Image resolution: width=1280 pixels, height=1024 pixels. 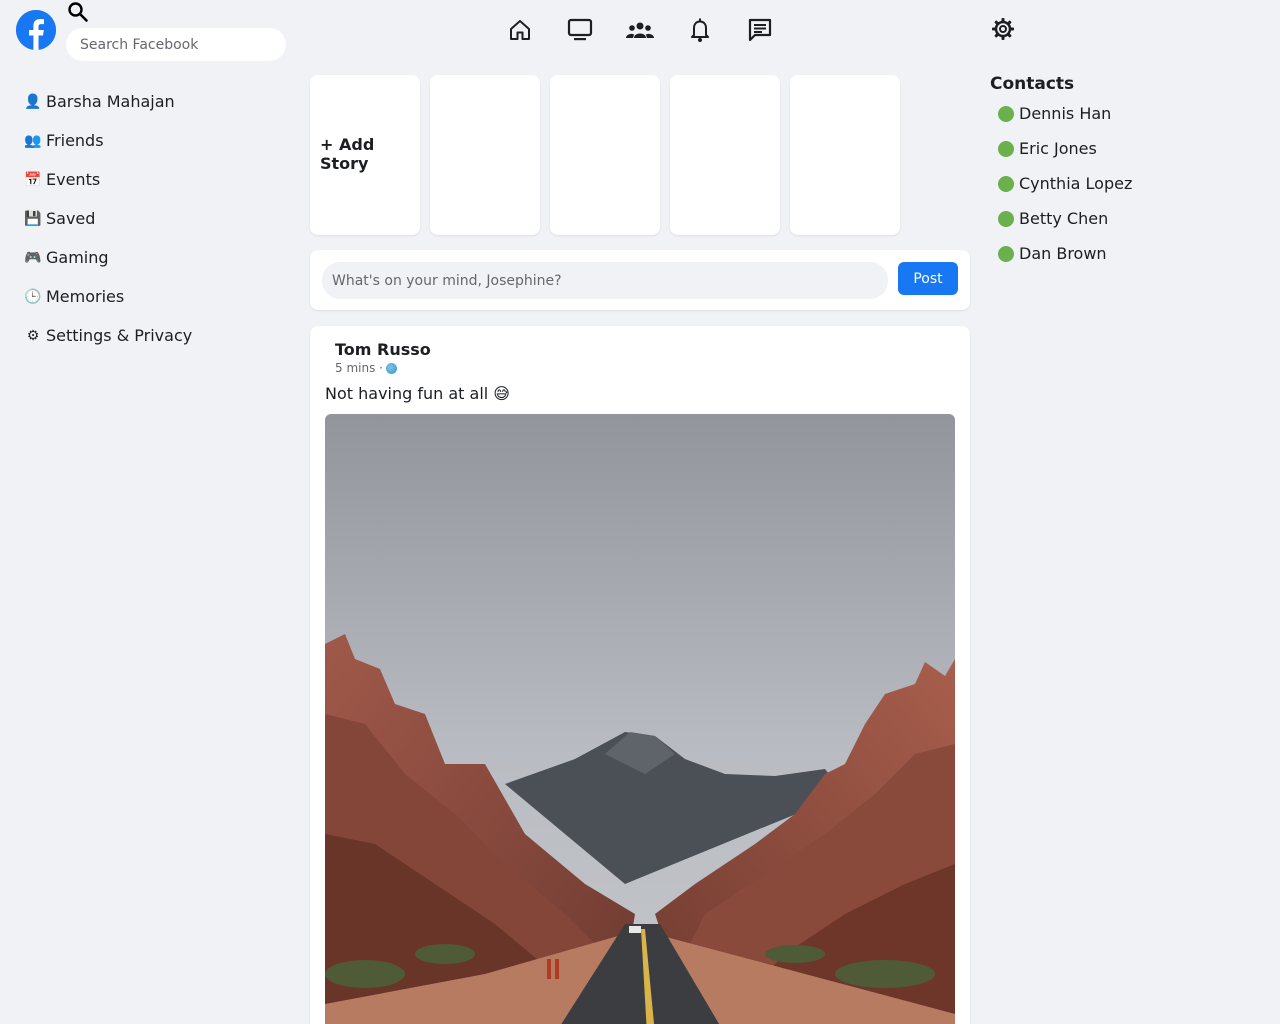 I want to click on sidebar-item-label: Gaming, so click(x=77, y=257).